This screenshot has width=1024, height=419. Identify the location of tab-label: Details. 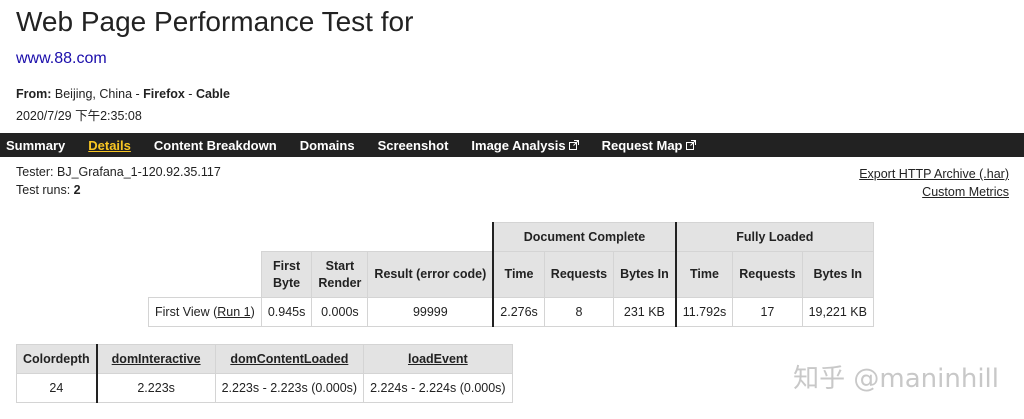
(109, 145).